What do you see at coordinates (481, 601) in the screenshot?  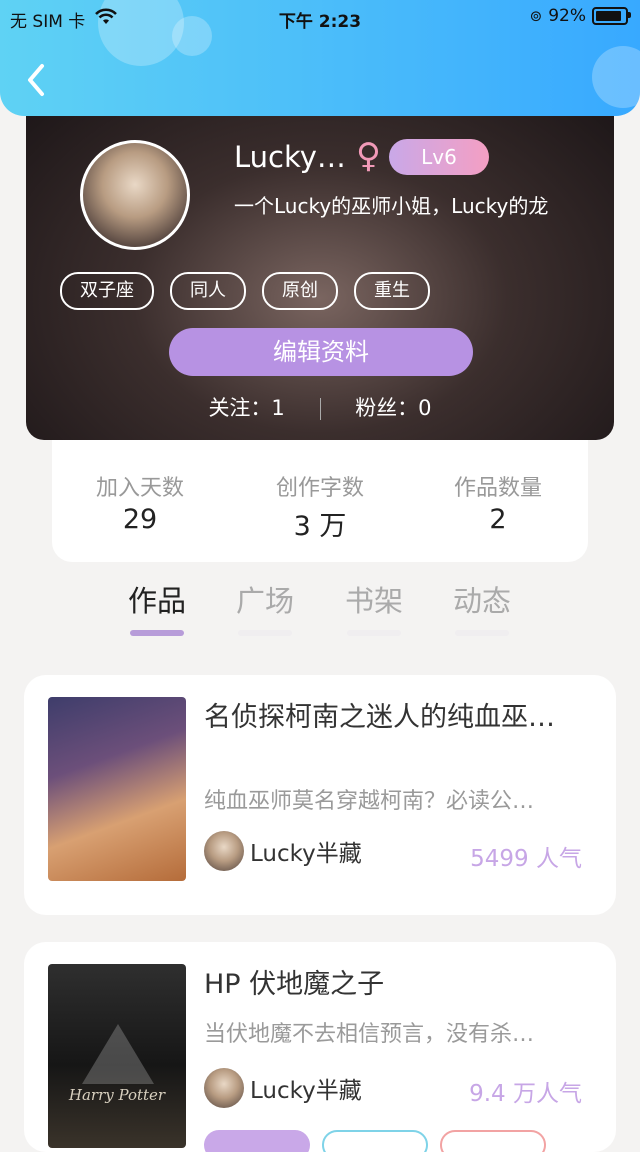 I see `tab-label: 动态` at bounding box center [481, 601].